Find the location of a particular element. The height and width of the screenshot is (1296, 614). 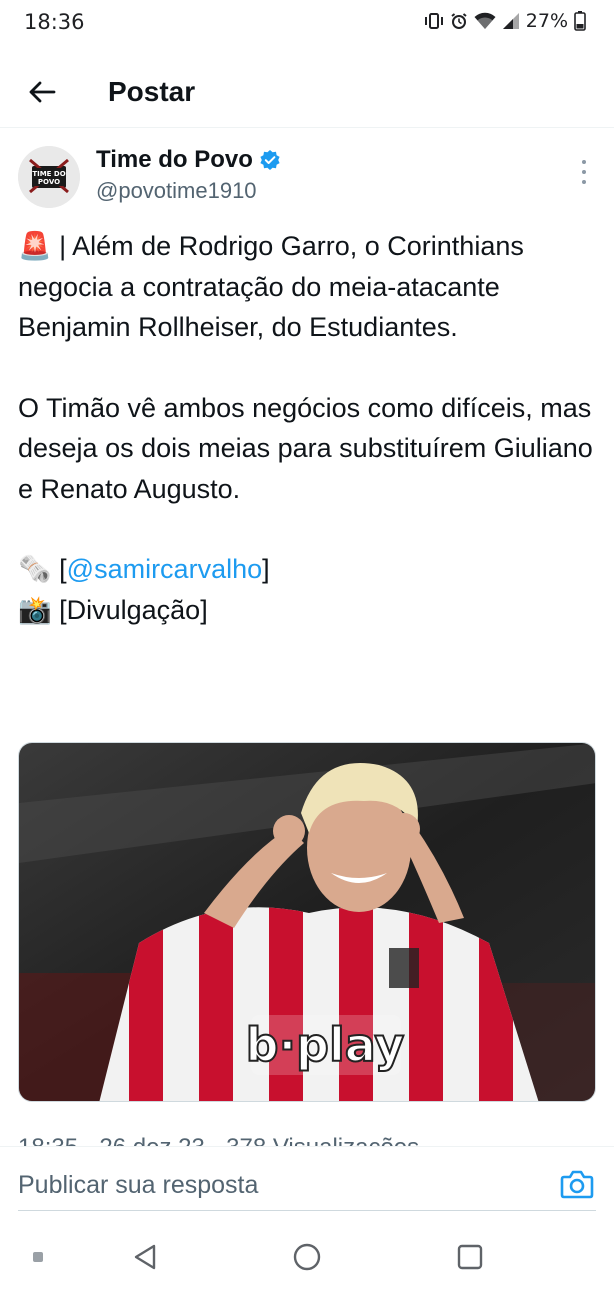

nav-recents-button is located at coordinates (470, 1257).